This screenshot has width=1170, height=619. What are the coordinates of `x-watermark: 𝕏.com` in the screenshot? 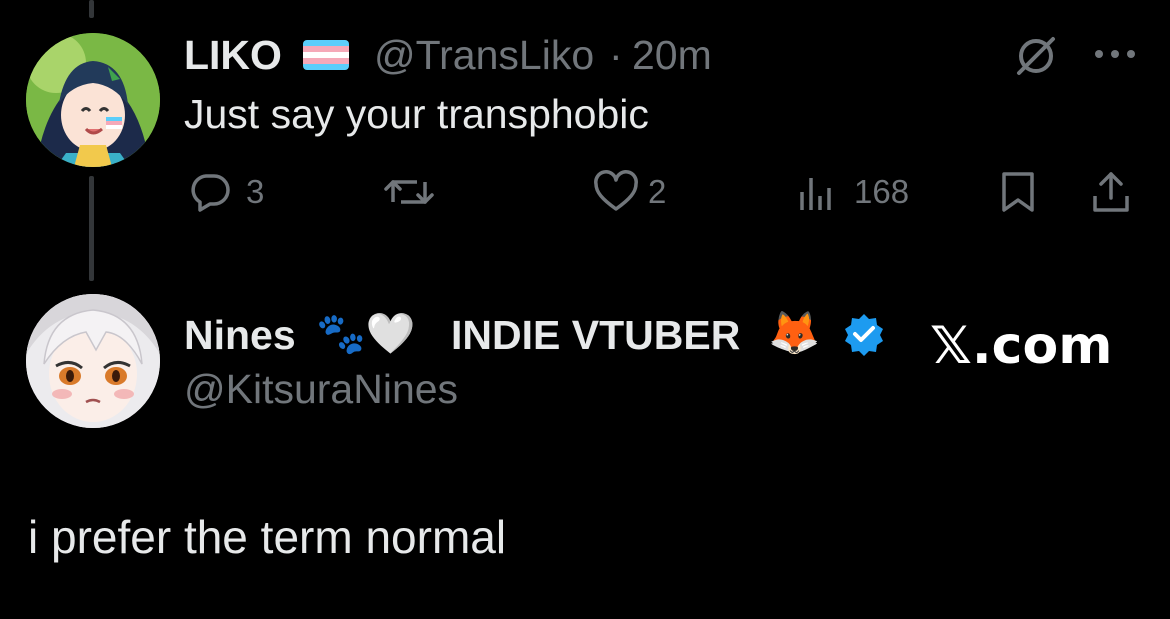 It's located at (1021, 346).